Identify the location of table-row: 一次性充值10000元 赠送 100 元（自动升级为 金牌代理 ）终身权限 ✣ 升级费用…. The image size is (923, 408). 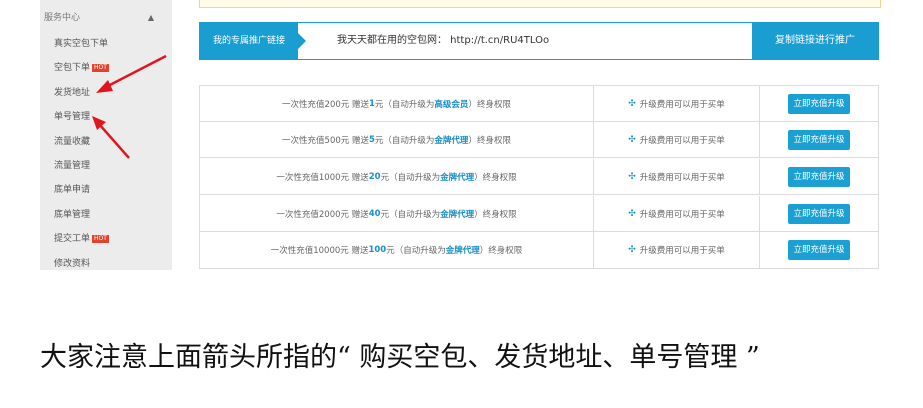
(539, 250).